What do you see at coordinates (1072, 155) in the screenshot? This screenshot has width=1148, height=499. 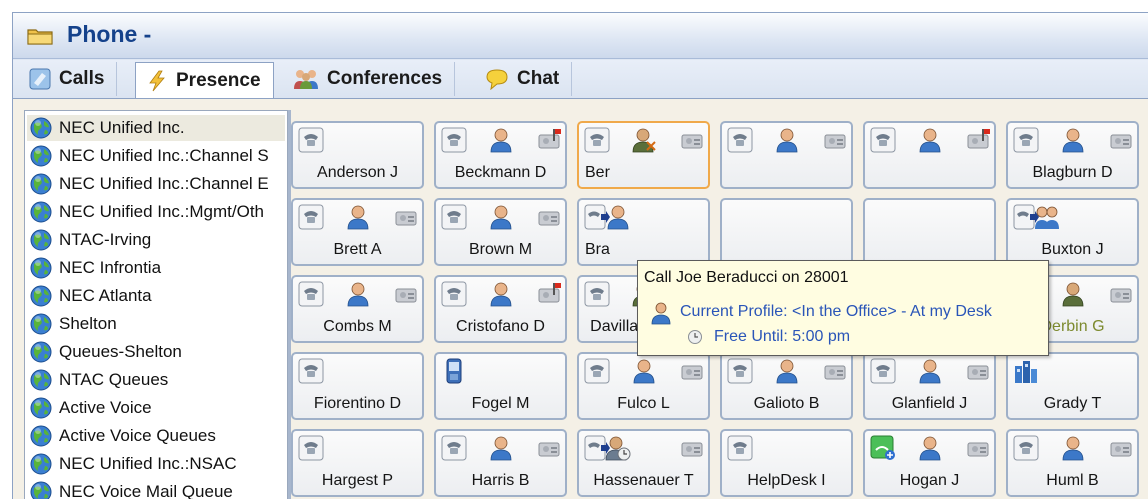 I see `contact-tile: Blagburn D` at bounding box center [1072, 155].